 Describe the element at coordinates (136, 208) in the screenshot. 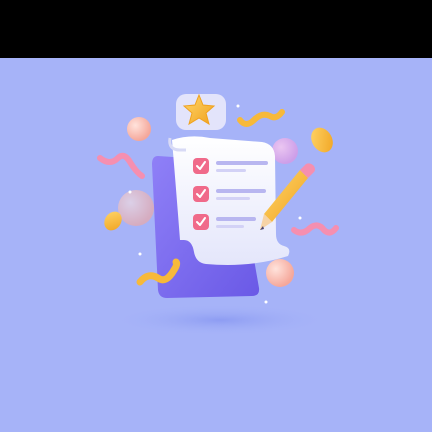

I see `sphere-left` at that location.